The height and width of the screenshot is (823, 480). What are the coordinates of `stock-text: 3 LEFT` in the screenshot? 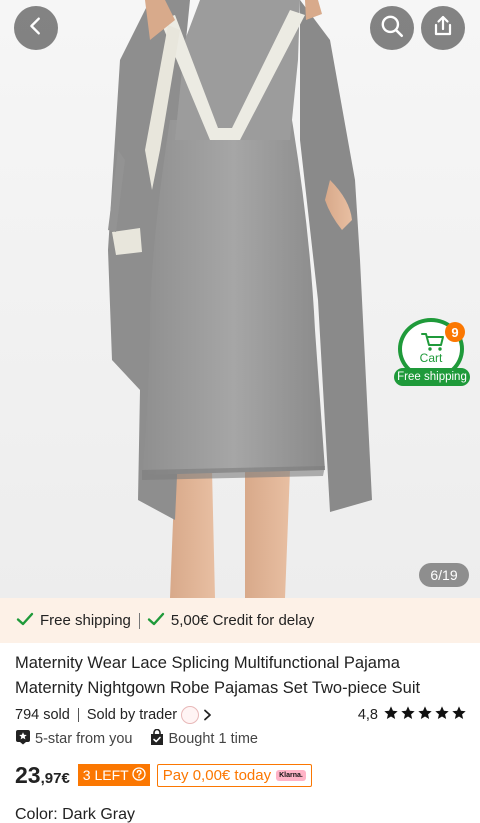 It's located at (105, 775).